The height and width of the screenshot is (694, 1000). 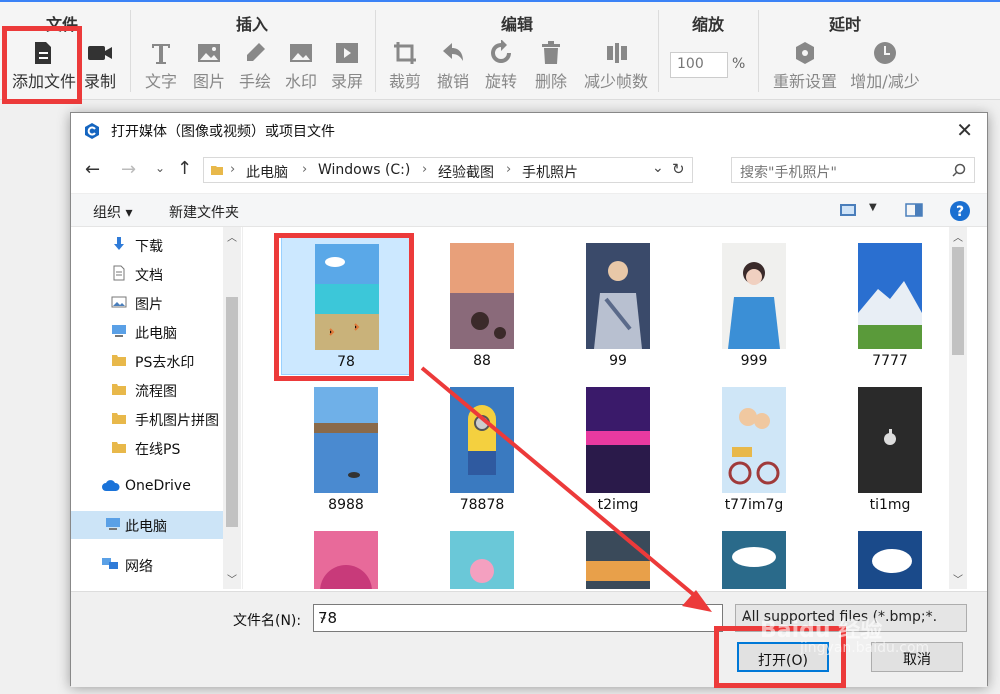 What do you see at coordinates (865, 648) in the screenshot?
I see `watermark-url: jingyan.baidu.com` at bounding box center [865, 648].